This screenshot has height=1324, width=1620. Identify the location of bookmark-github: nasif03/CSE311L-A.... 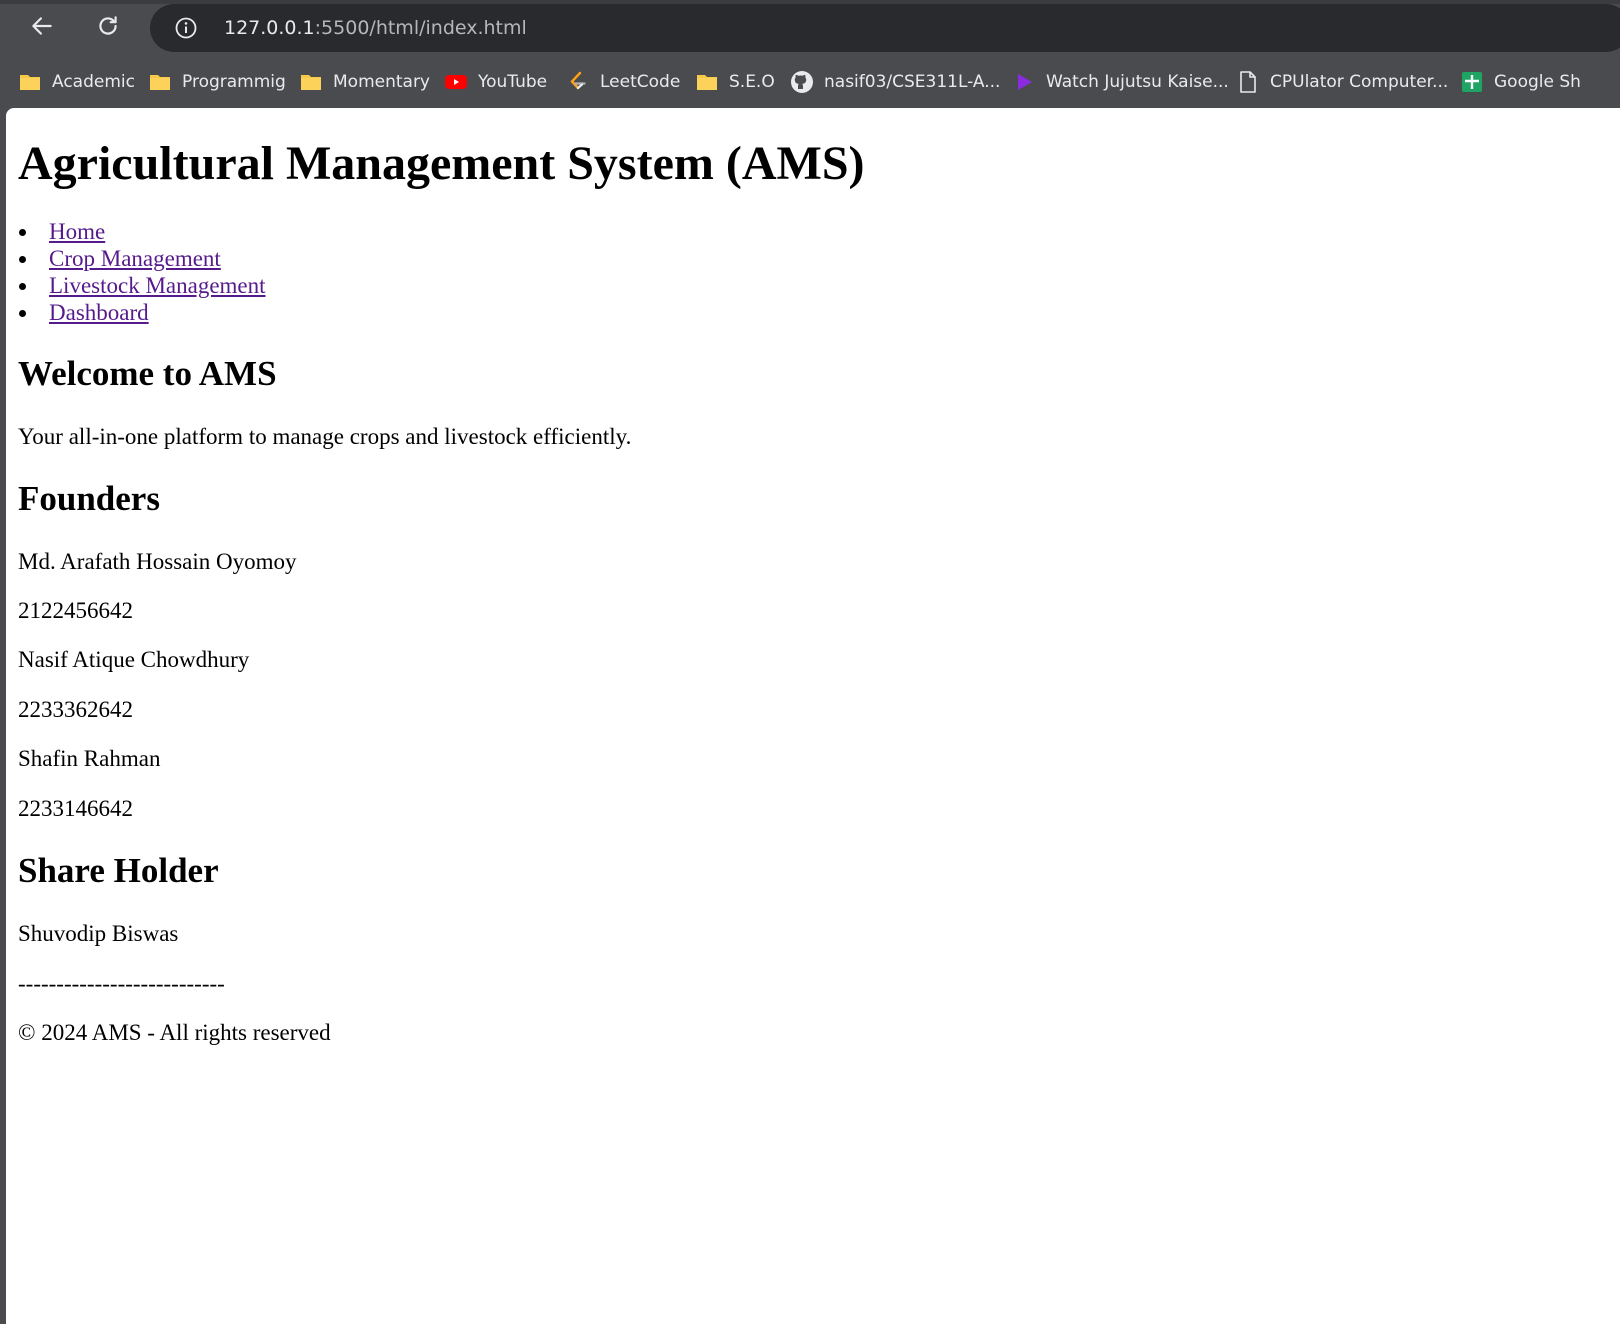
(895, 82).